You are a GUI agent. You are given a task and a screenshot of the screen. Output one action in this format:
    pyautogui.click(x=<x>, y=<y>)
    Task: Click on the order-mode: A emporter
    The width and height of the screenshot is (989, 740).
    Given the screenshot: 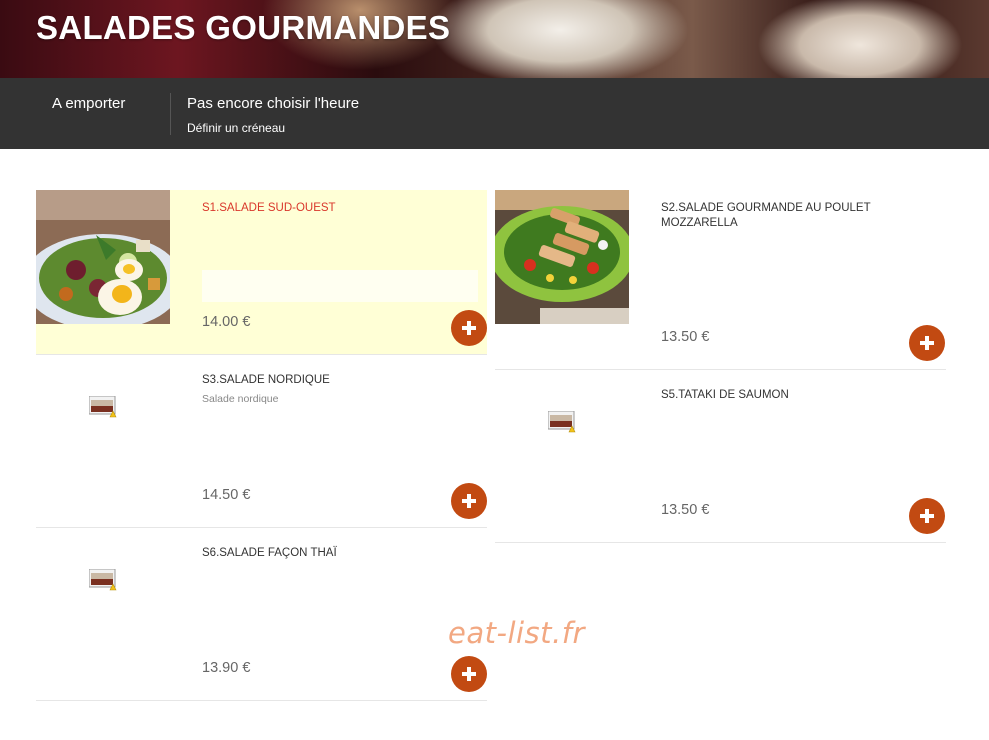 What is the action you would take?
    pyautogui.click(x=88, y=103)
    